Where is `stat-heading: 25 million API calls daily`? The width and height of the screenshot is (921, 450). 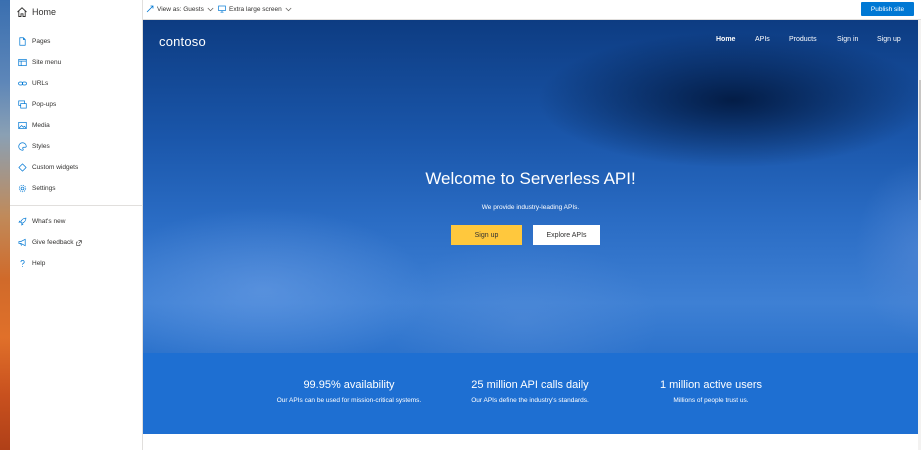
stat-heading: 25 million API calls daily is located at coordinates (530, 385).